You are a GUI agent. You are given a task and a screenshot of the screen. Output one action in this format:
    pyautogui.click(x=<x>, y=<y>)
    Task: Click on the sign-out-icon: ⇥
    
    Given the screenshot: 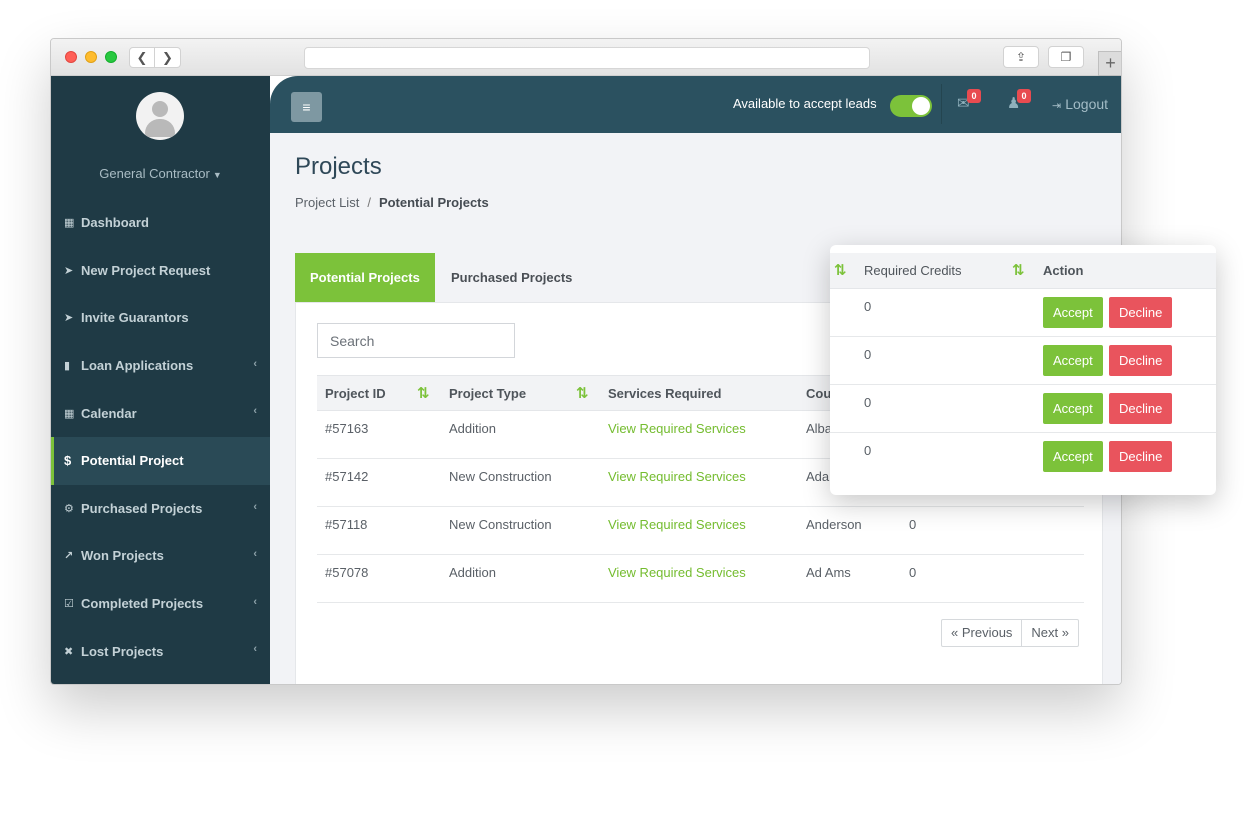 What is the action you would take?
    pyautogui.click(x=1057, y=106)
    